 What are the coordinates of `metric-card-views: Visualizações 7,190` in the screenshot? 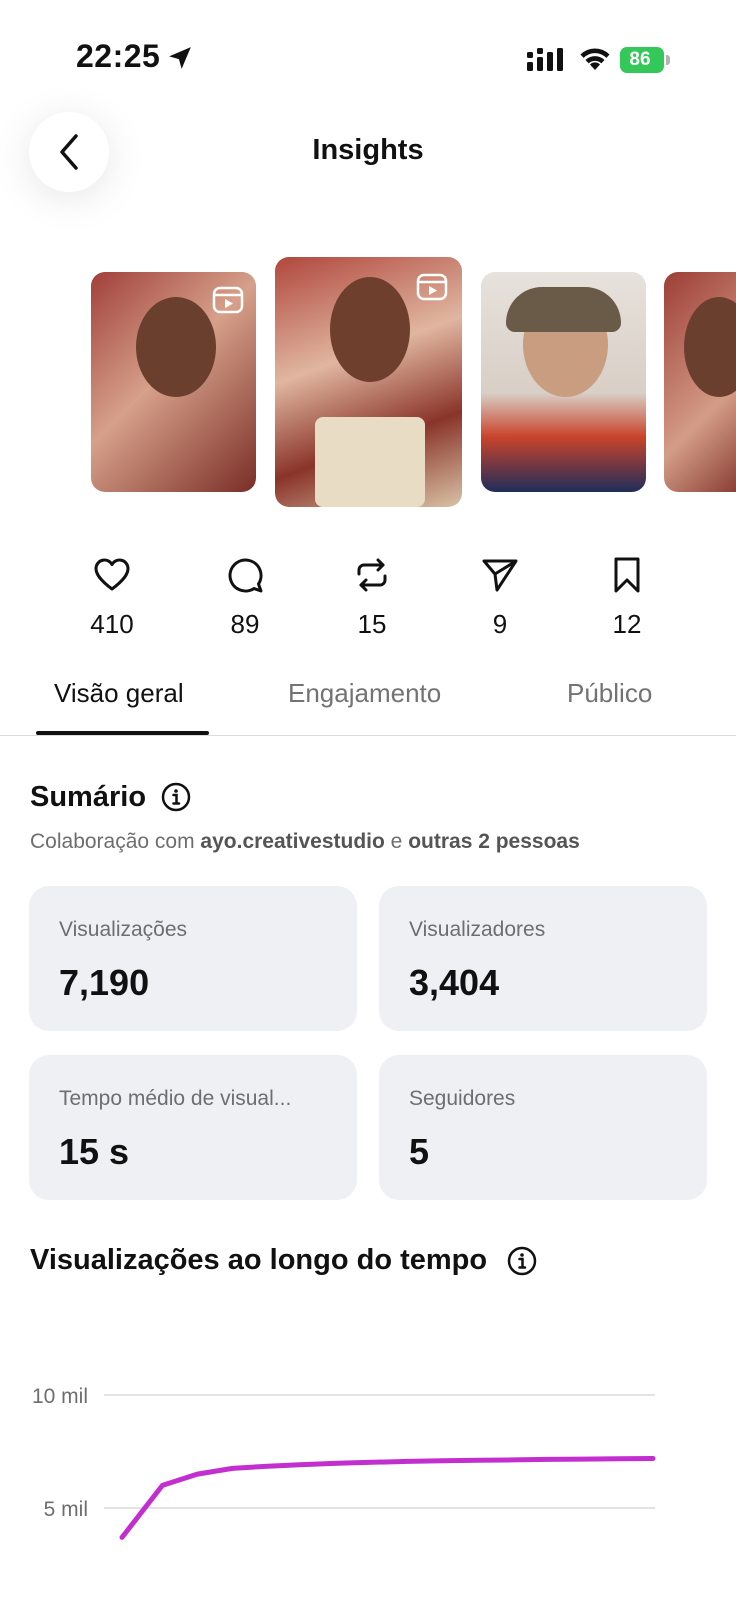 It's located at (193, 958).